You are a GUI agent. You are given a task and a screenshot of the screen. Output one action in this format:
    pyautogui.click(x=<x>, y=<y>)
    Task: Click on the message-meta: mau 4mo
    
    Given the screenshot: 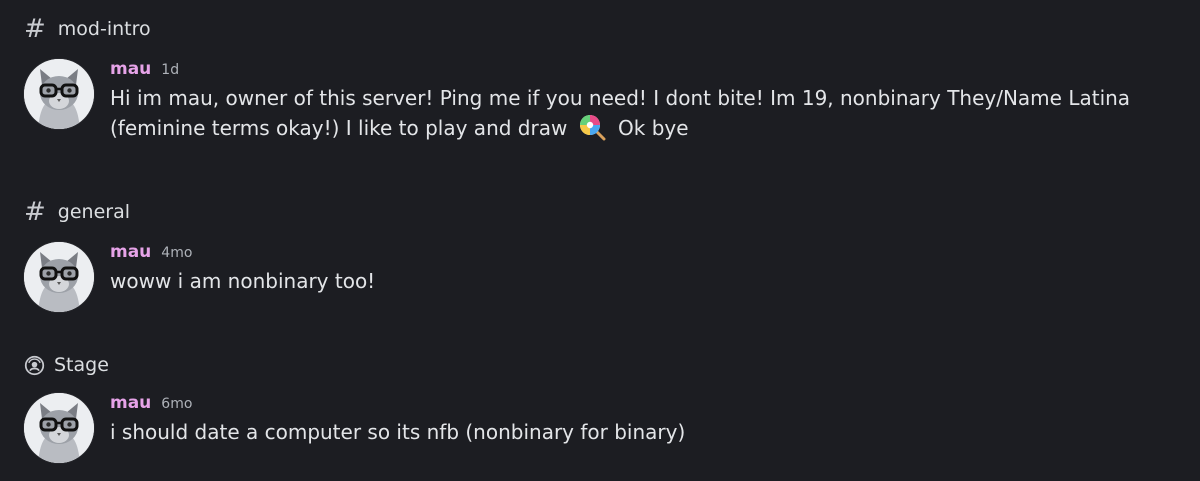 What is the action you would take?
    pyautogui.click(x=640, y=254)
    